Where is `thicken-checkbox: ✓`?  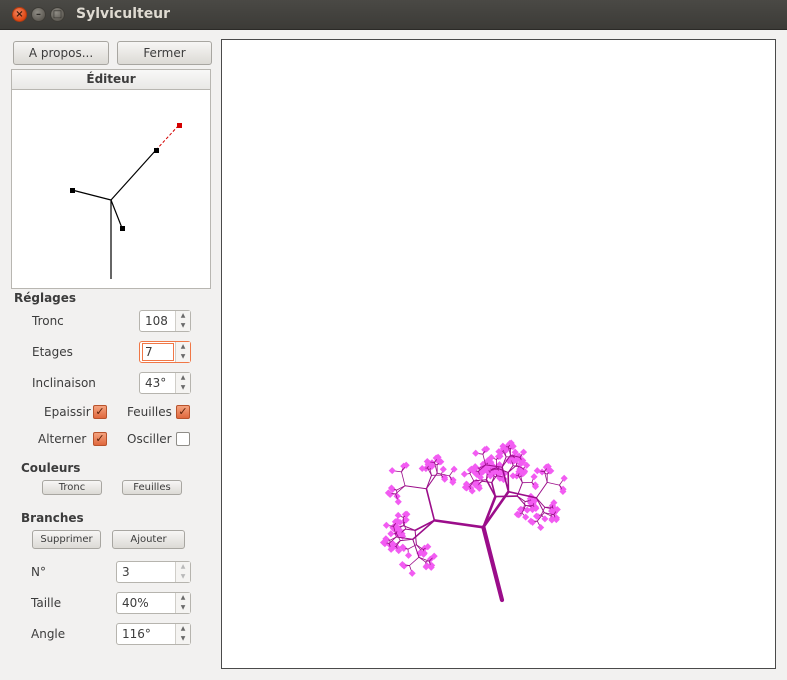
thicken-checkbox: ✓ is located at coordinates (100, 412).